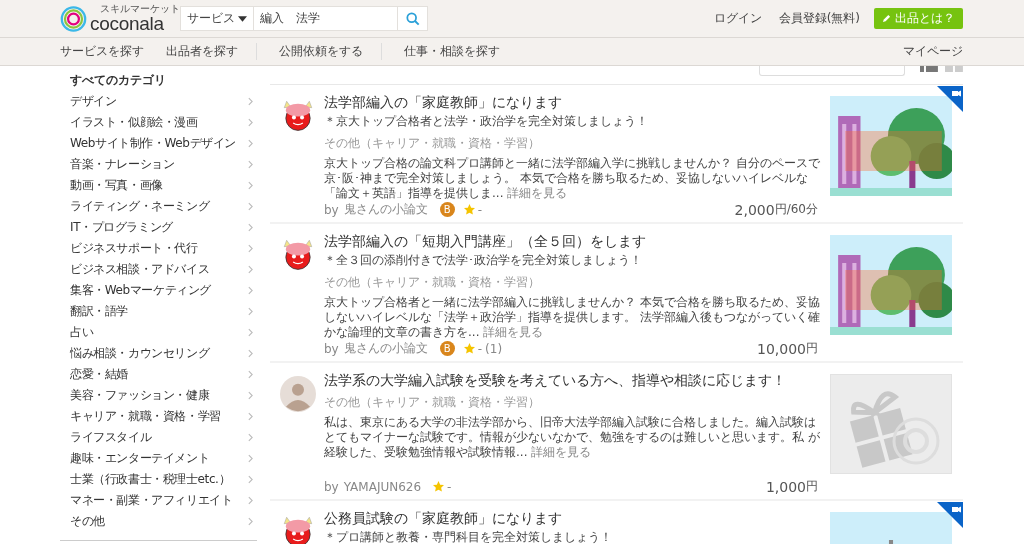  Describe the element at coordinates (781, 348) in the screenshot. I see `service-price: 10,000` at that location.